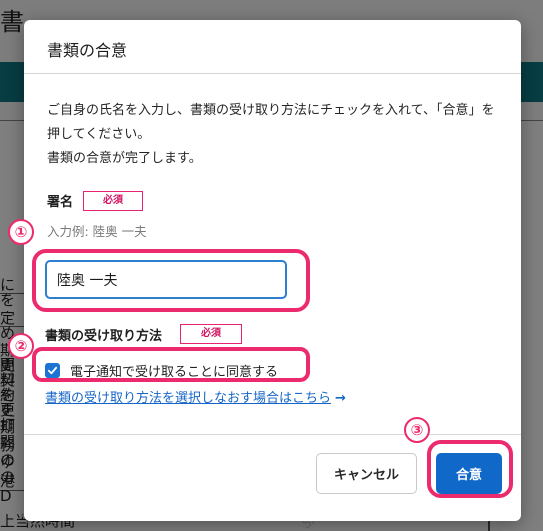 This screenshot has width=543, height=531. What do you see at coordinates (174, 372) in the screenshot?
I see `electronic-notice-label: 電子通知で受け取ることに同意する` at bounding box center [174, 372].